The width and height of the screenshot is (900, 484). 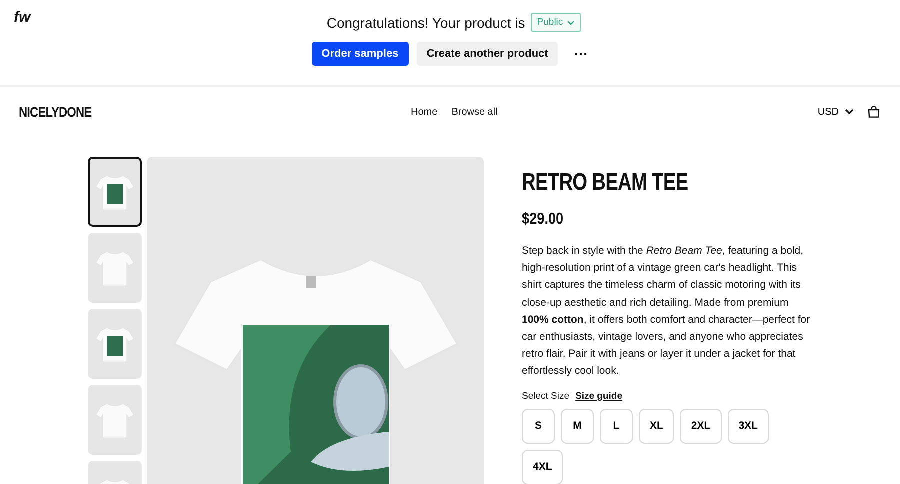 What do you see at coordinates (874, 112) in the screenshot?
I see `shopping-bag-icon` at bounding box center [874, 112].